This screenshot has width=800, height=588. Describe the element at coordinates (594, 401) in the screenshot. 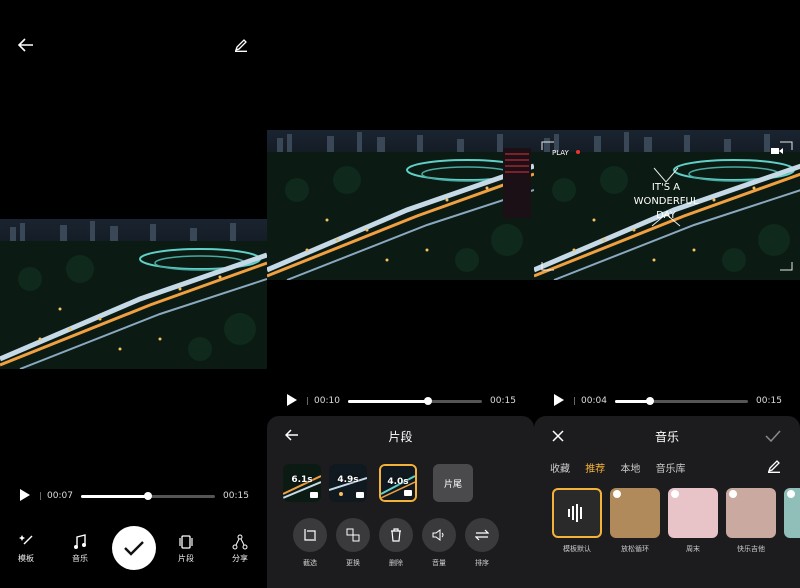

I see `current-time: 00:04` at that location.